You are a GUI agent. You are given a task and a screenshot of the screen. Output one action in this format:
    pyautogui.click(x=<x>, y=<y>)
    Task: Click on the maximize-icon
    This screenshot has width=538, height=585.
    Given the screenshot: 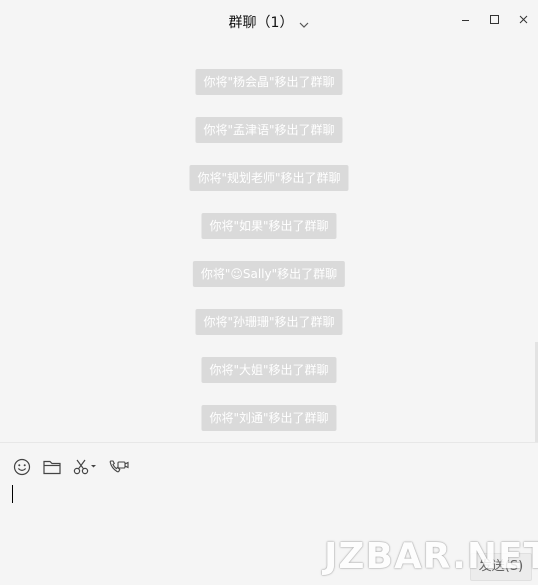 What is the action you would take?
    pyautogui.click(x=494, y=19)
    